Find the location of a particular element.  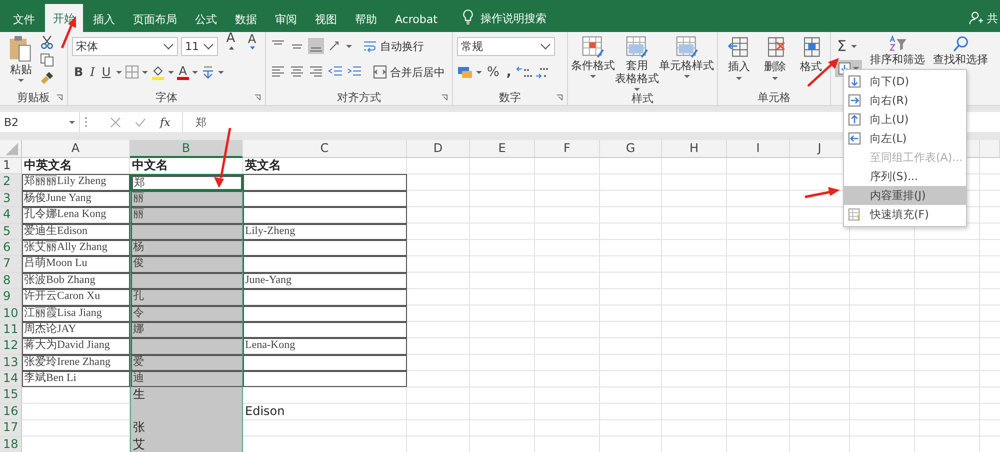

row-header: 8 is located at coordinates (11, 281).